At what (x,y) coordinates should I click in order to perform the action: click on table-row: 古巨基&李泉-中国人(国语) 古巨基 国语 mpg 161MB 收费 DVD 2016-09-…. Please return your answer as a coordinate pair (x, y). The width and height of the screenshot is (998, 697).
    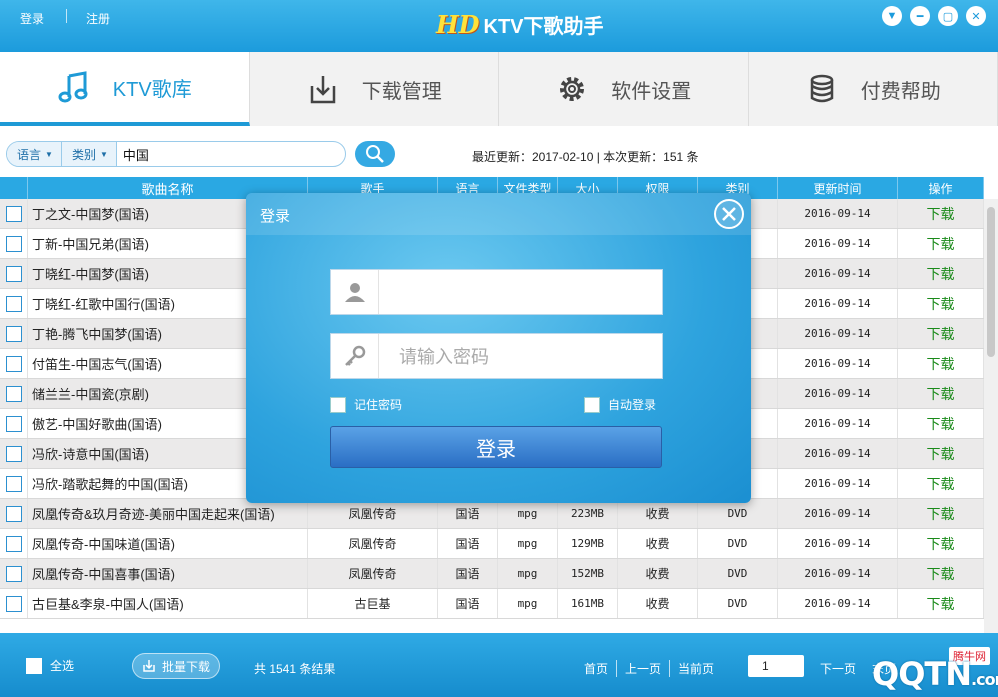
    Looking at the image, I should click on (492, 604).